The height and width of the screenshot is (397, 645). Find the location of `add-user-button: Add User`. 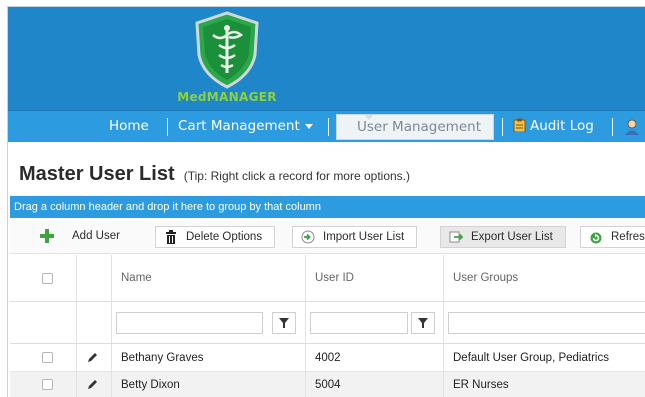

add-user-button: Add User is located at coordinates (85, 237).